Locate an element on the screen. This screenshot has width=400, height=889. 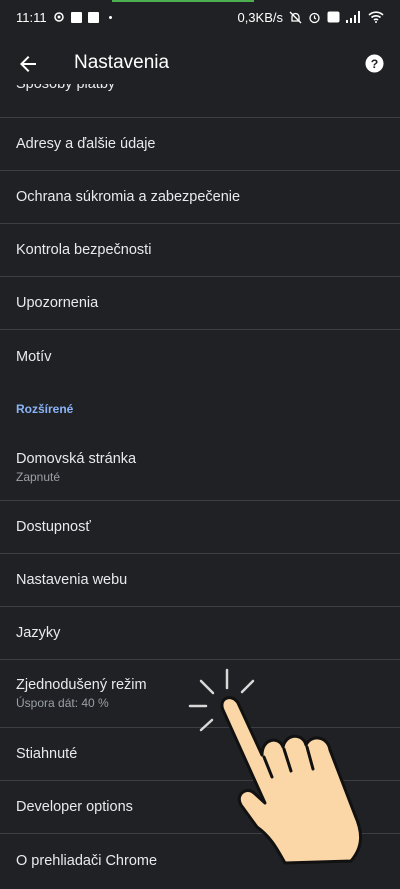
settings-item-label: O prehliadači Chrome is located at coordinates (87, 860).